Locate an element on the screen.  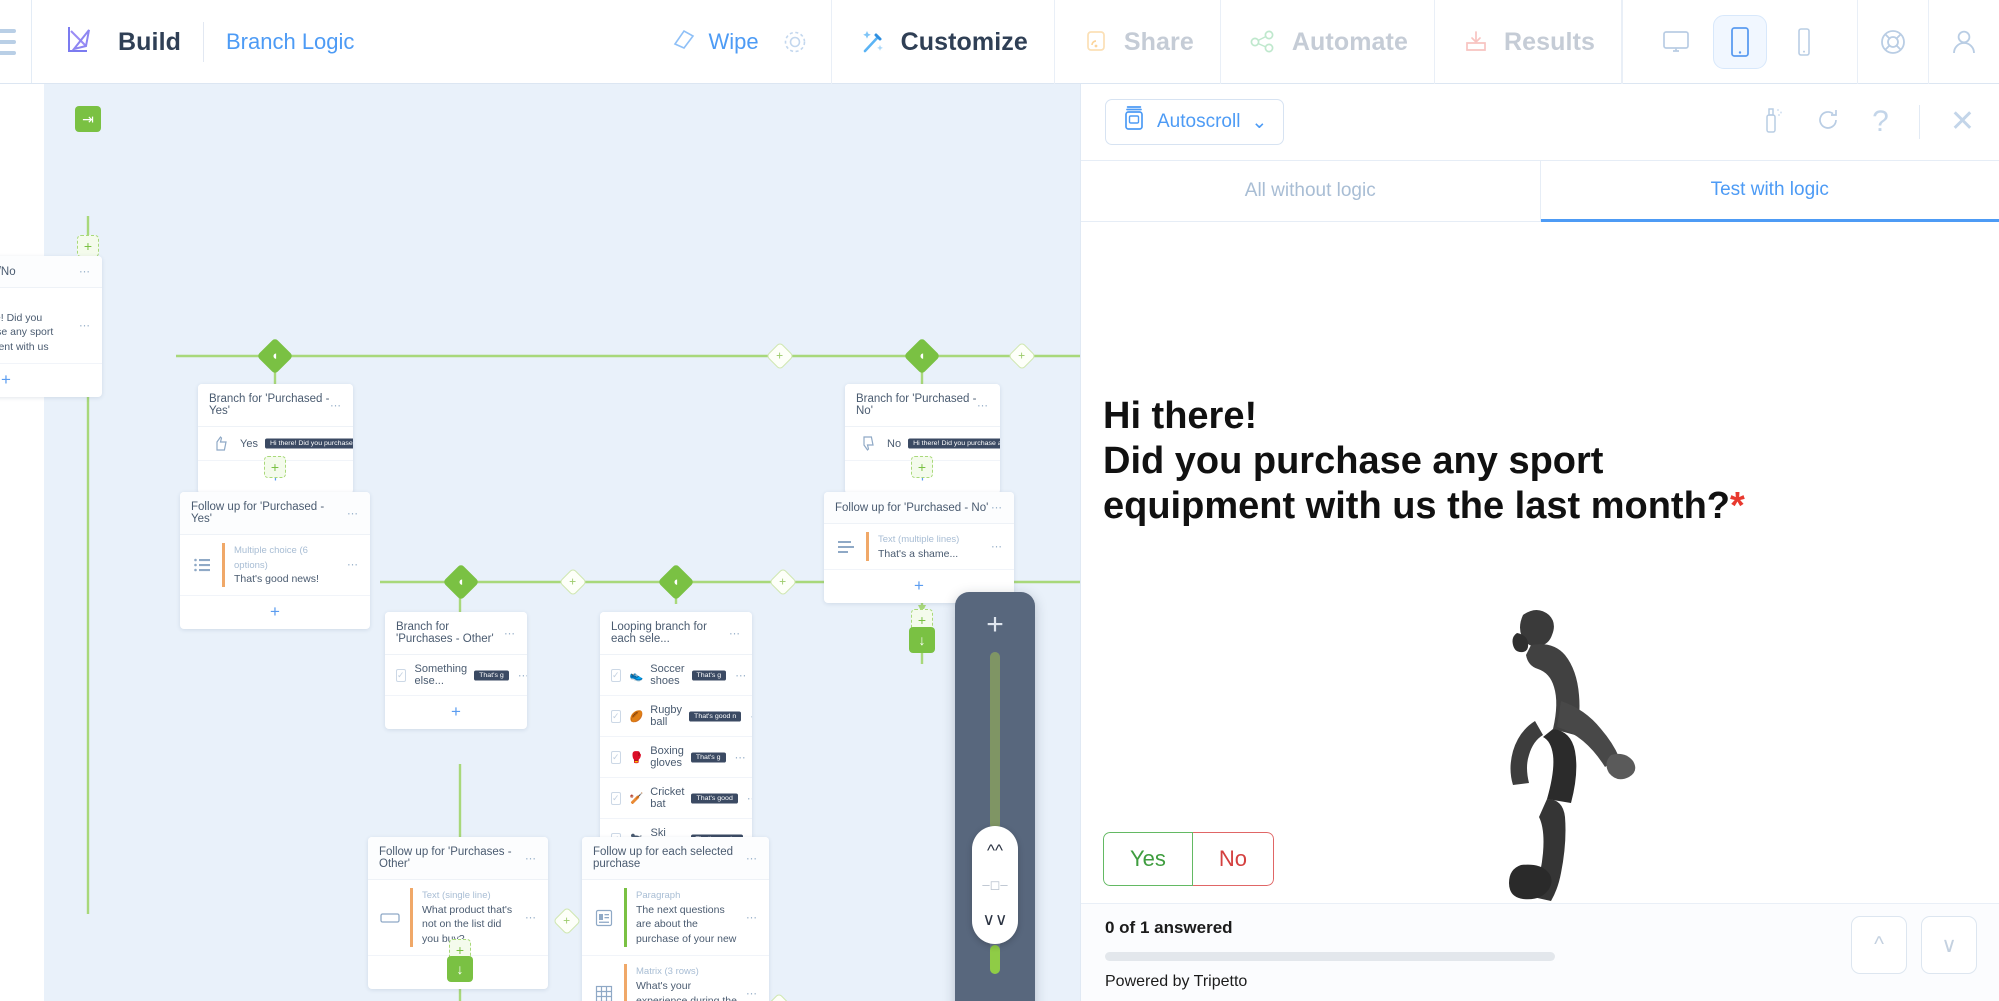
choice-no-button: No is located at coordinates (1233, 859).